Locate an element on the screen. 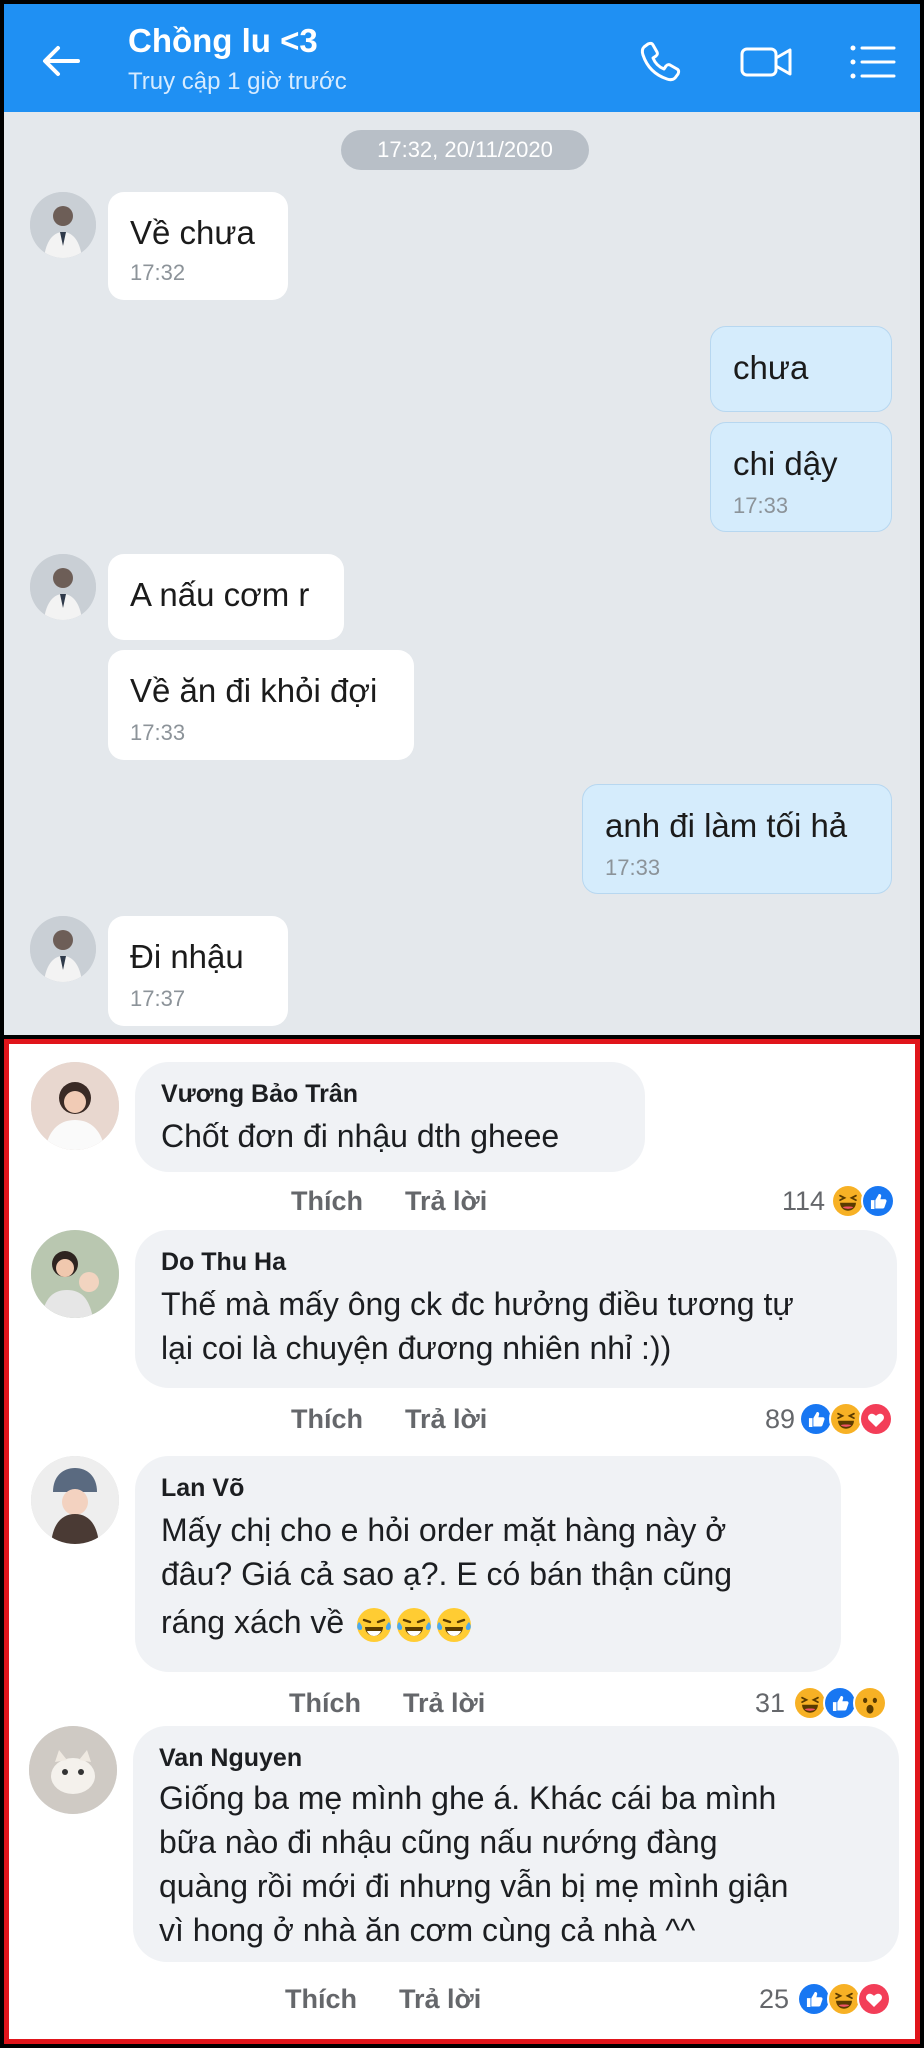 This screenshot has width=924, height=2048. message-text: A nấu cơm r is located at coordinates (220, 594).